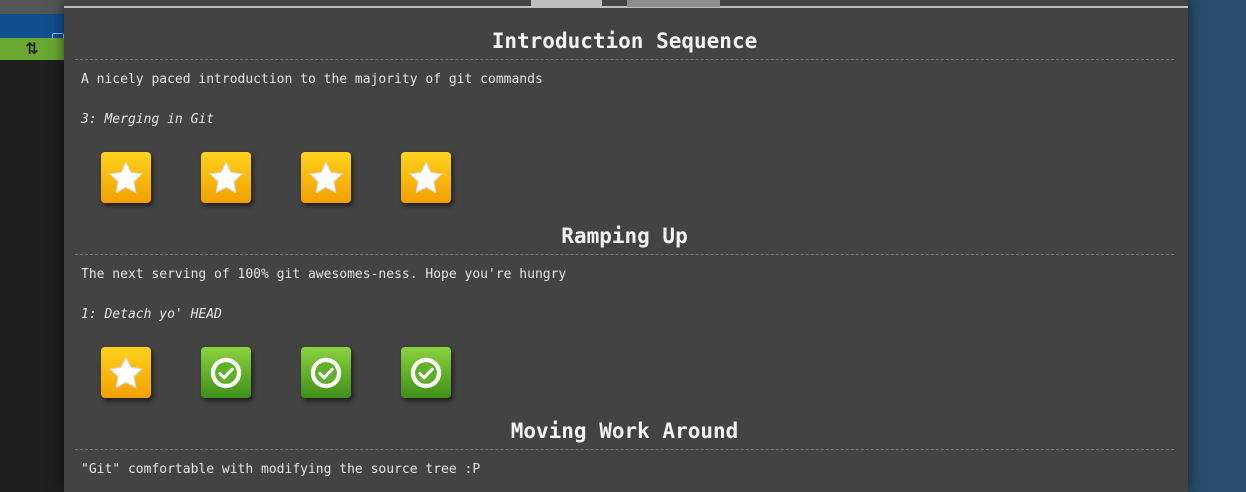 This screenshot has height=492, width=1246. Describe the element at coordinates (566, 3) in the screenshot. I see `tab-stub-active` at that location.